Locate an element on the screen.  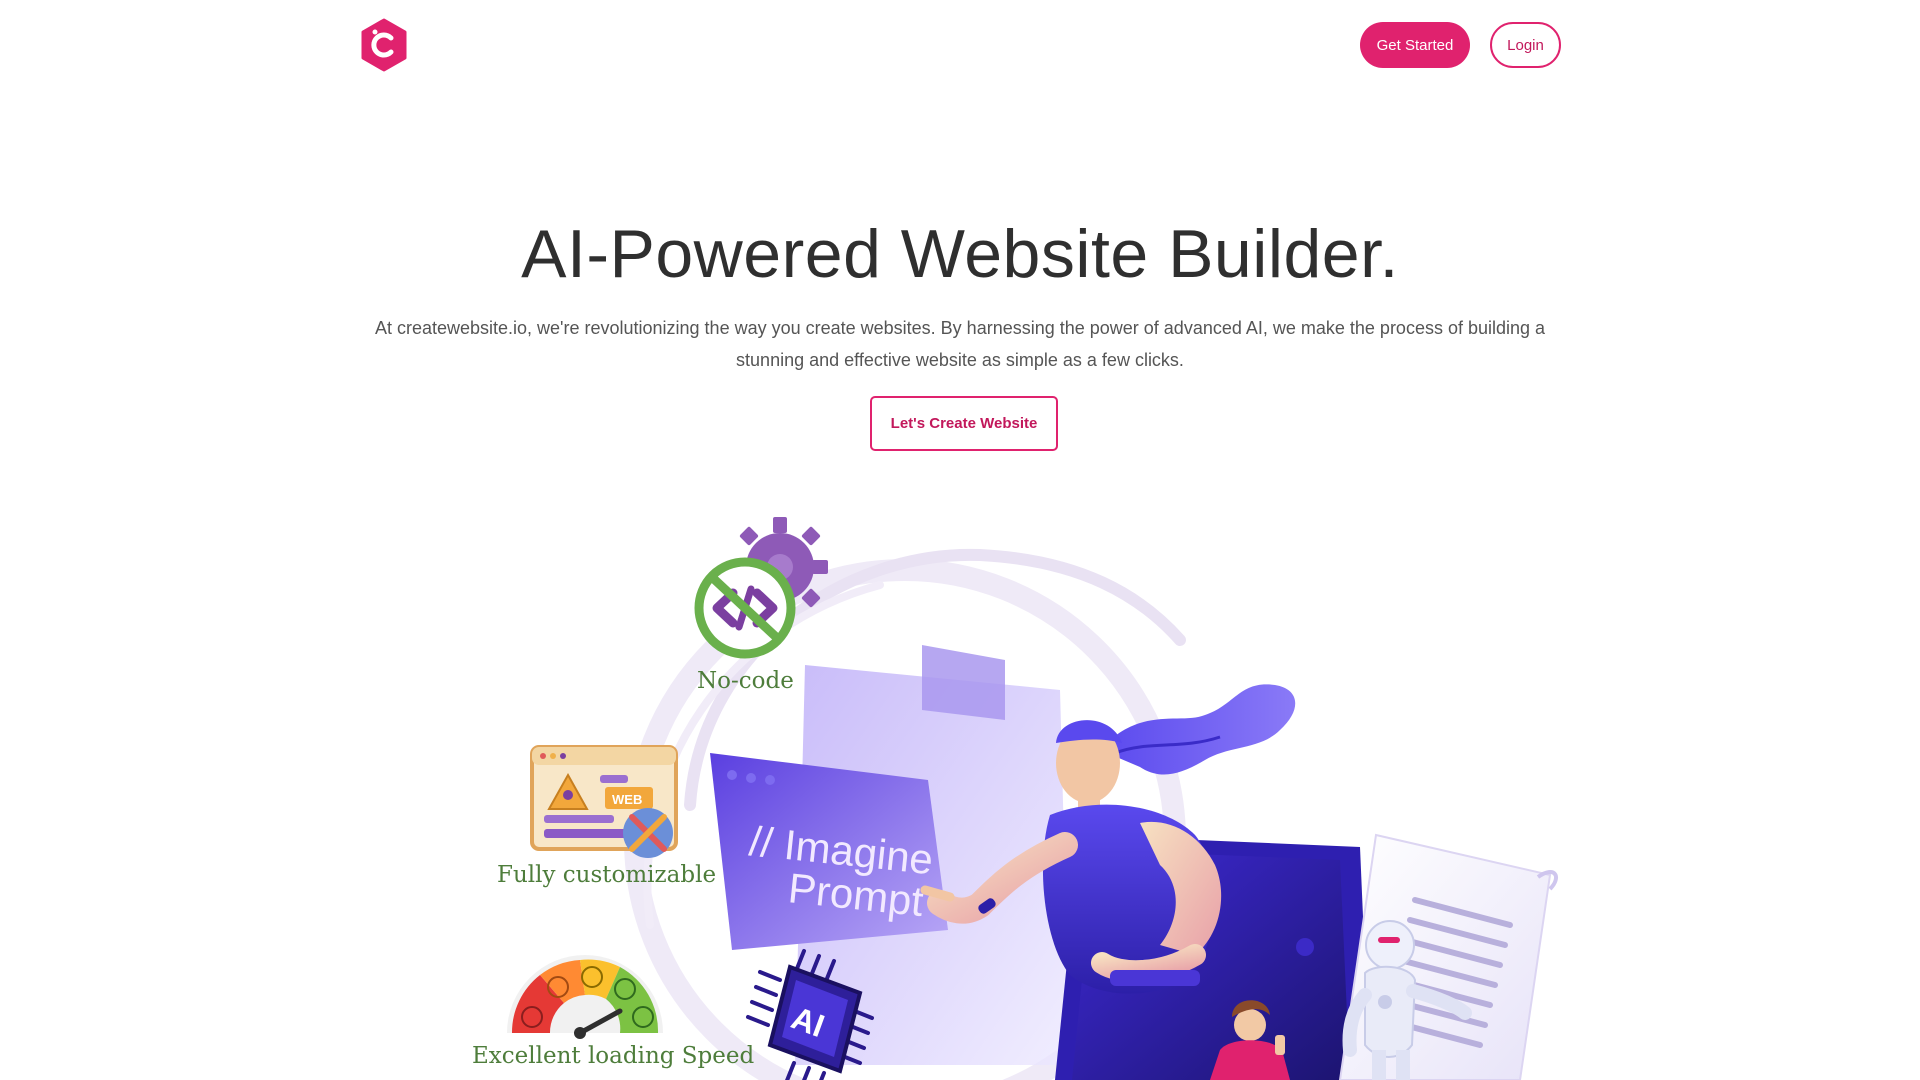
site-header: Get Started Login is located at coordinates (960, 46).